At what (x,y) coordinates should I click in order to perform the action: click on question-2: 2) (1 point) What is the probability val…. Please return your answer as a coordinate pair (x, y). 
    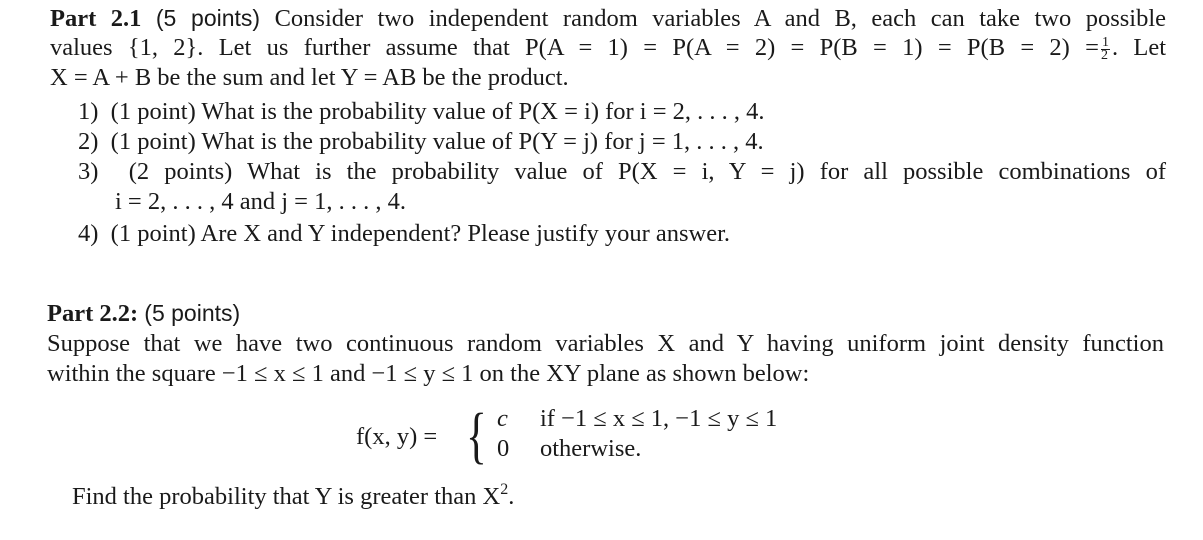
    Looking at the image, I should click on (421, 142).